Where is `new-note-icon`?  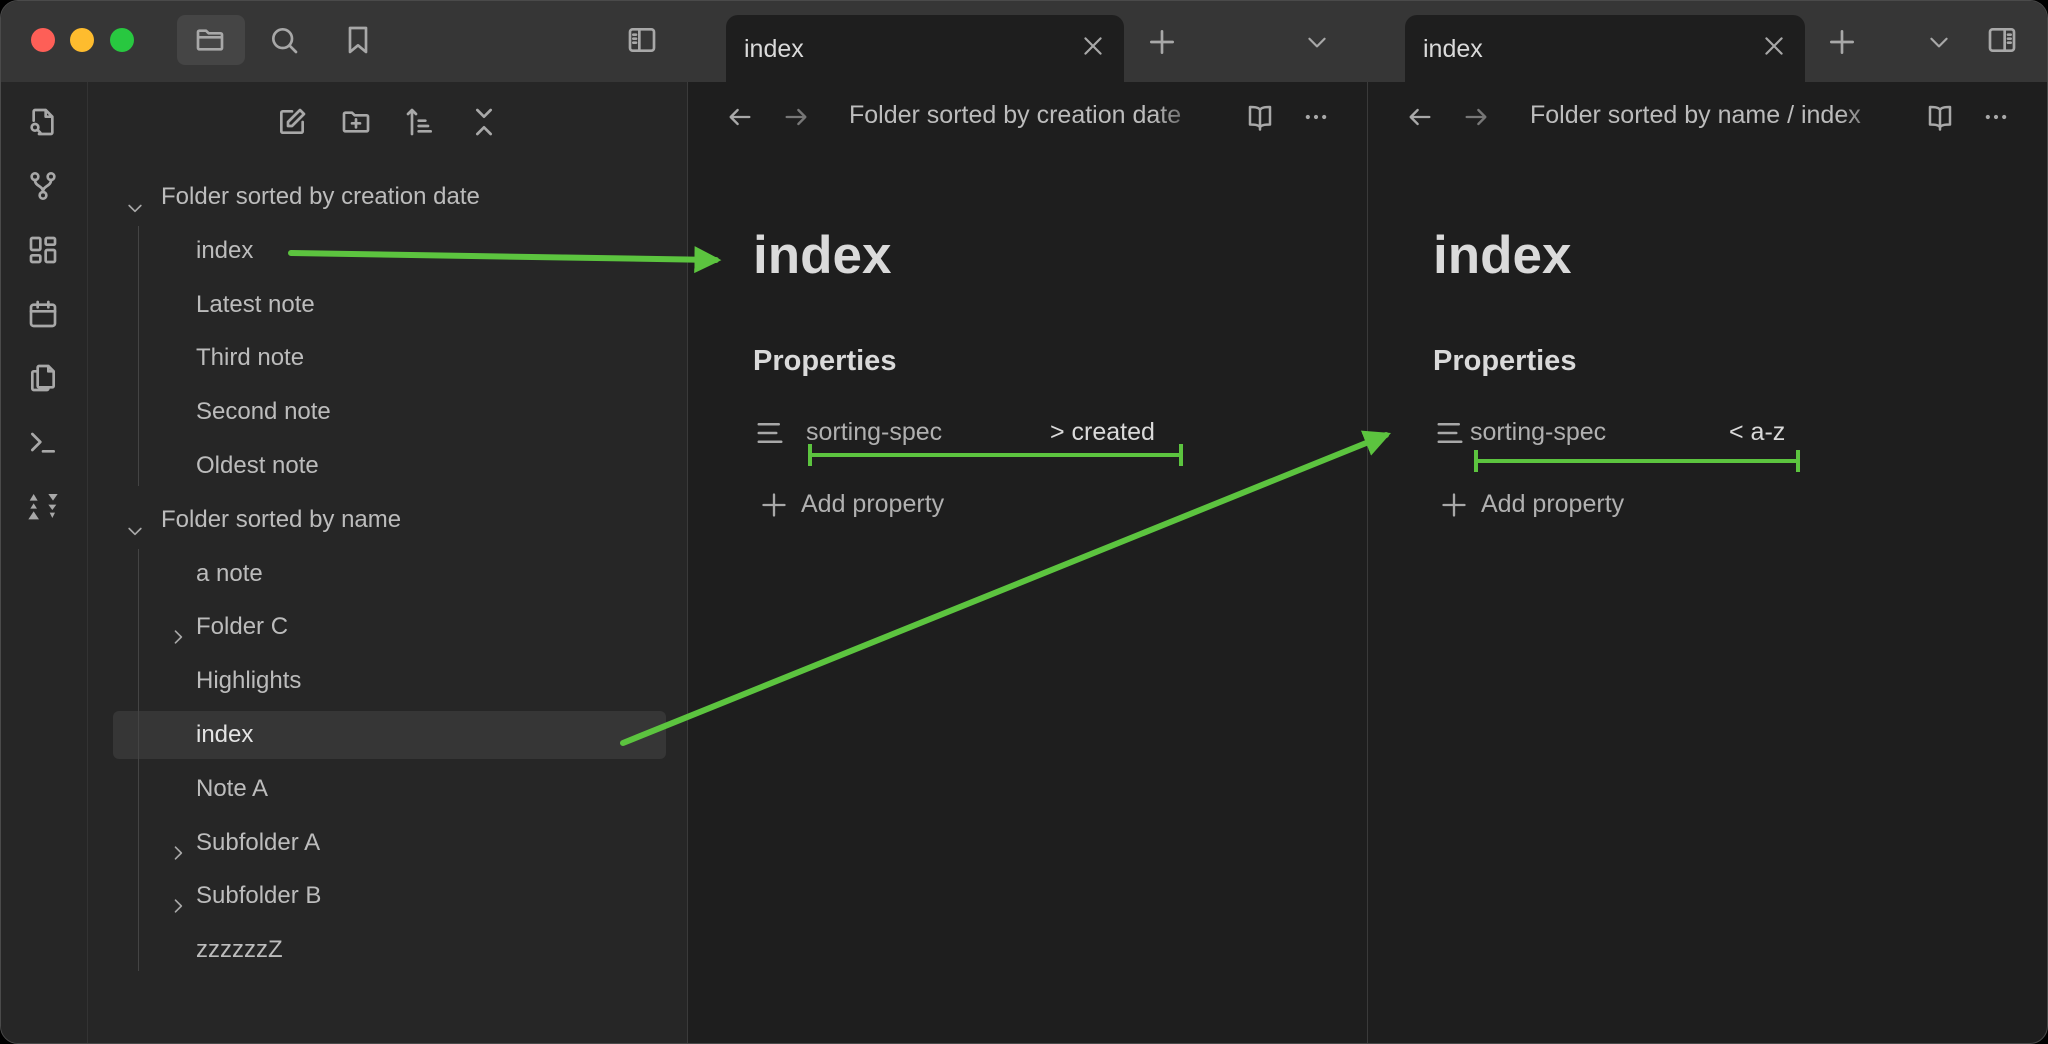 new-note-icon is located at coordinates (292, 122).